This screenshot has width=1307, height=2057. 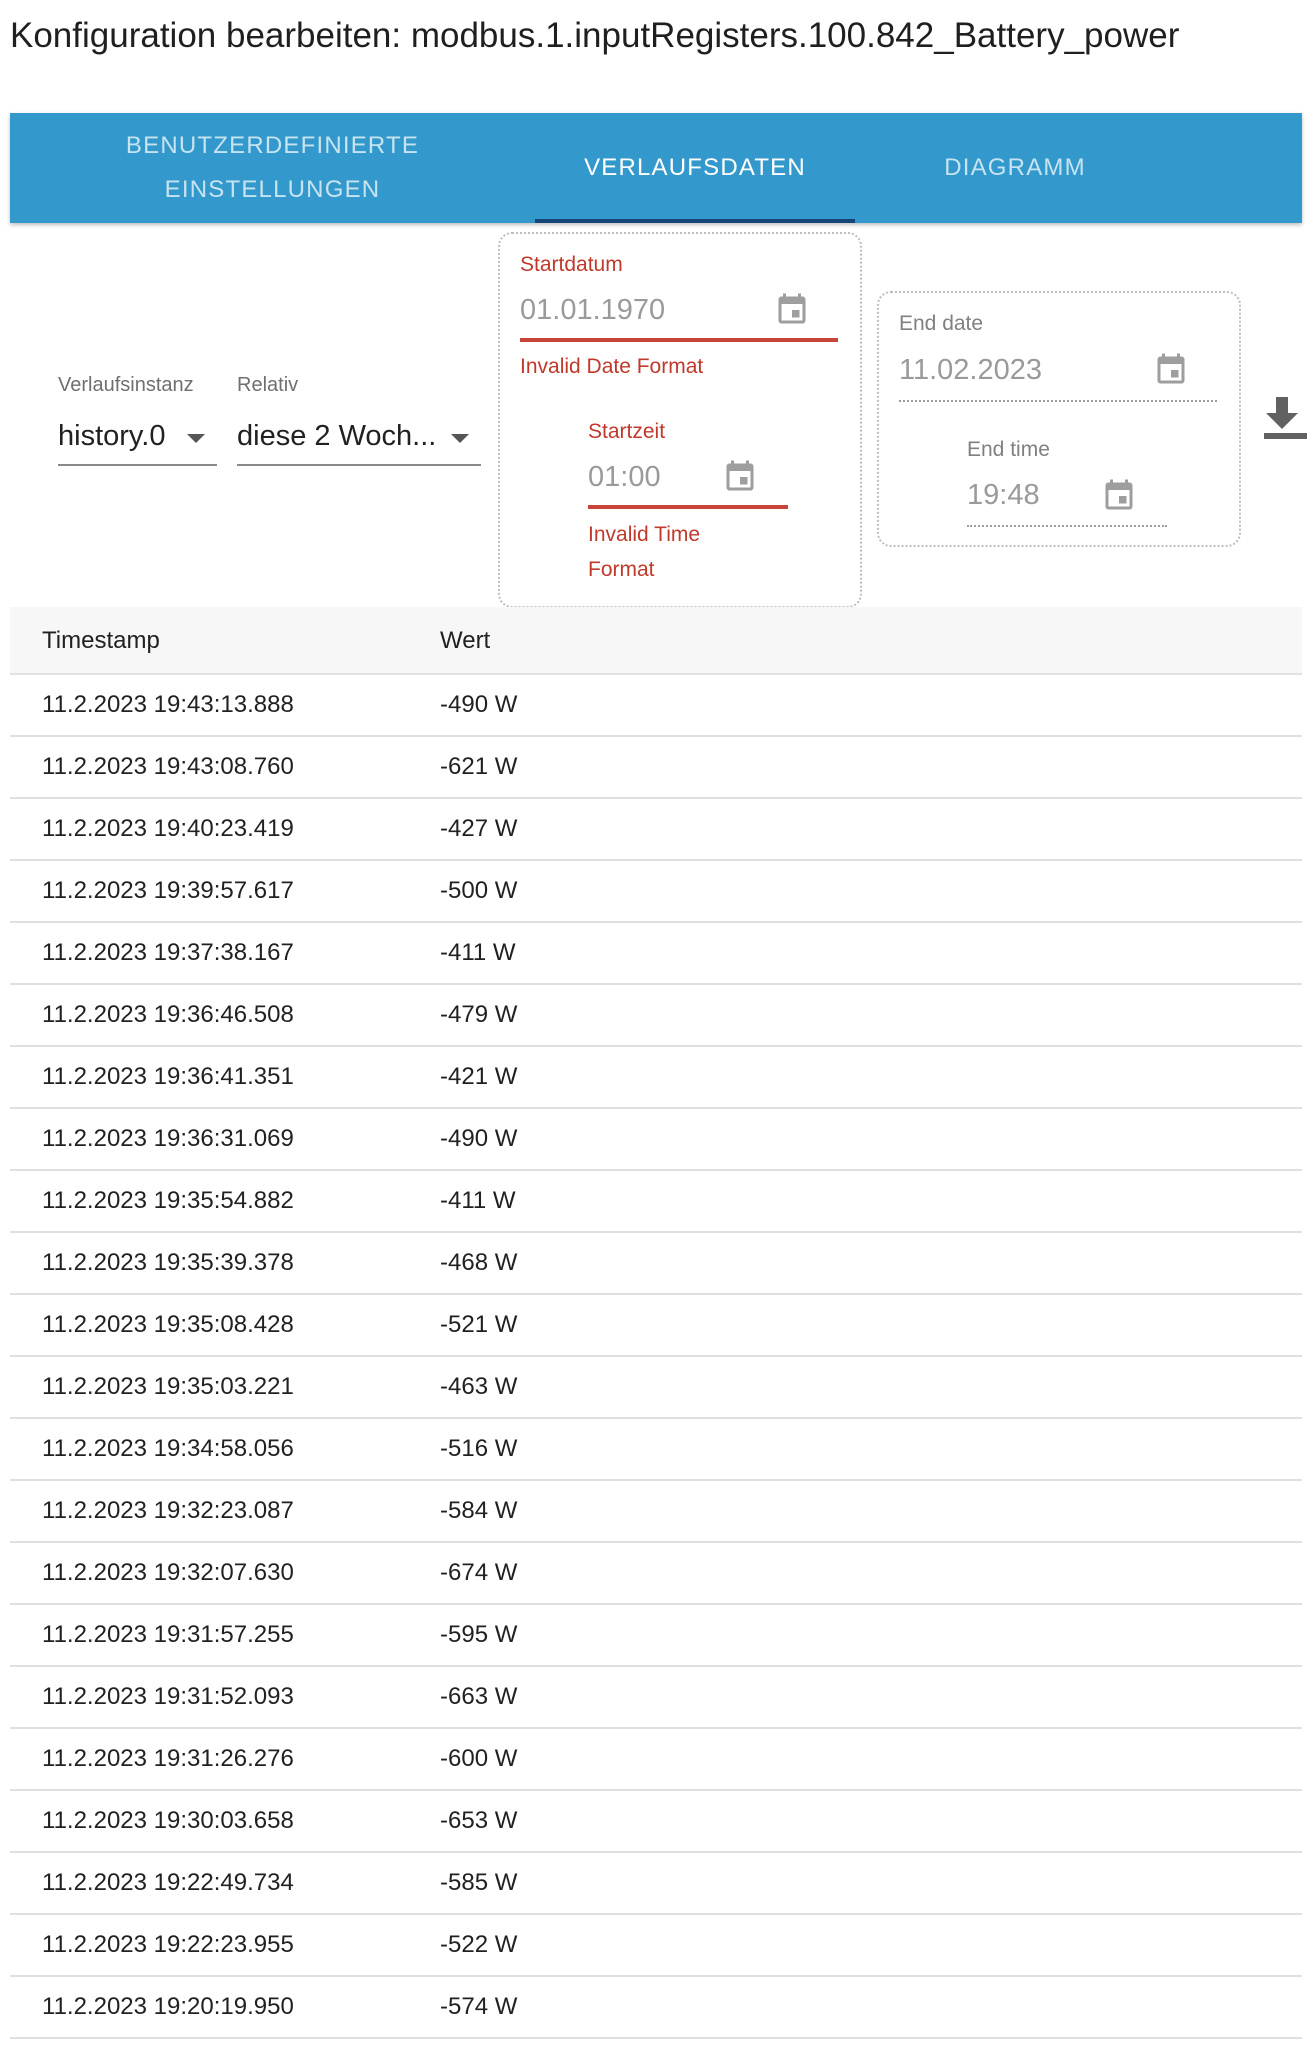 What do you see at coordinates (101, 641) in the screenshot?
I see `column-header-timestamp: Timestamp` at bounding box center [101, 641].